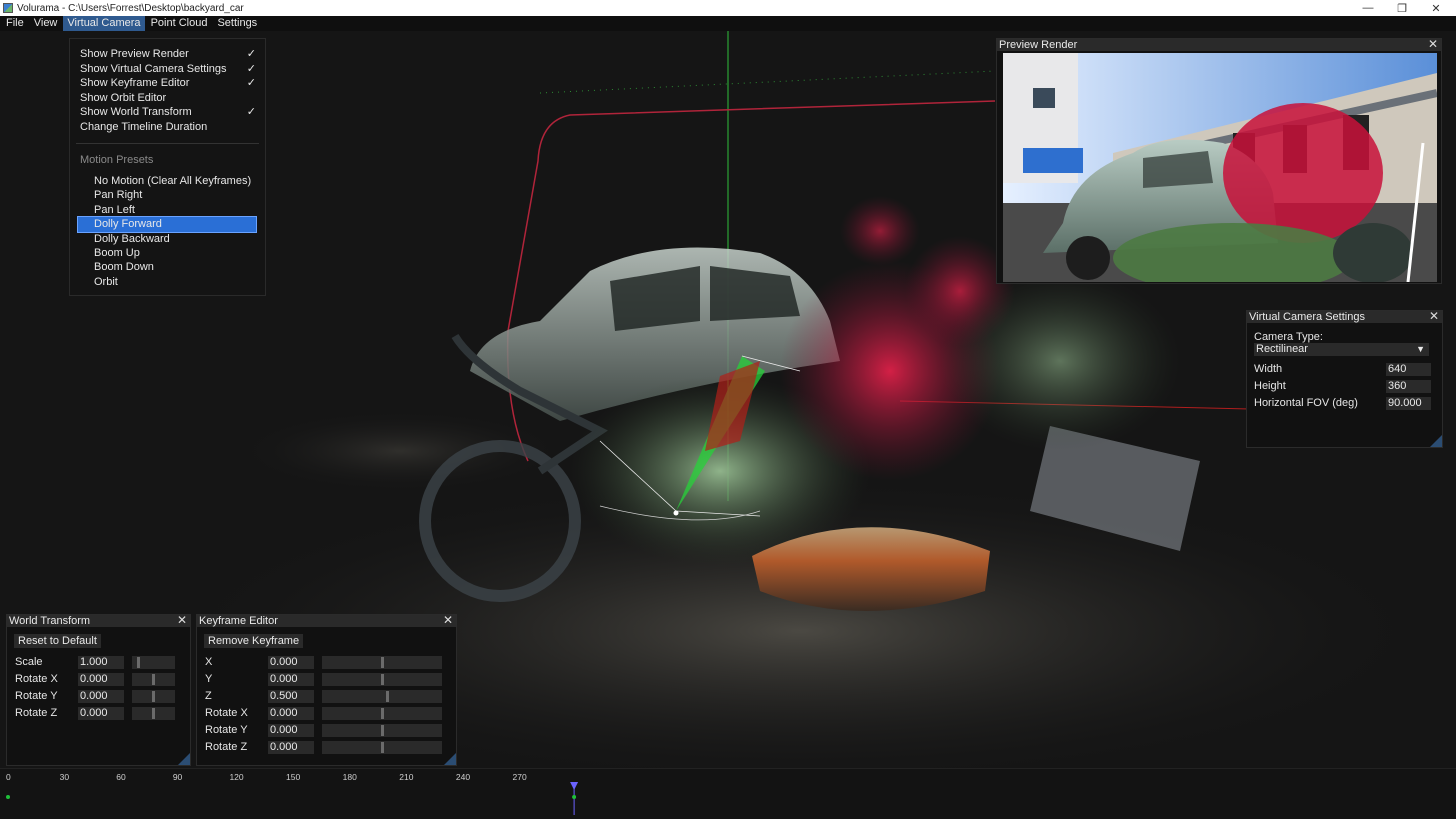  What do you see at coordinates (134, 54) in the screenshot?
I see `menu-item-label: Show Preview Render` at bounding box center [134, 54].